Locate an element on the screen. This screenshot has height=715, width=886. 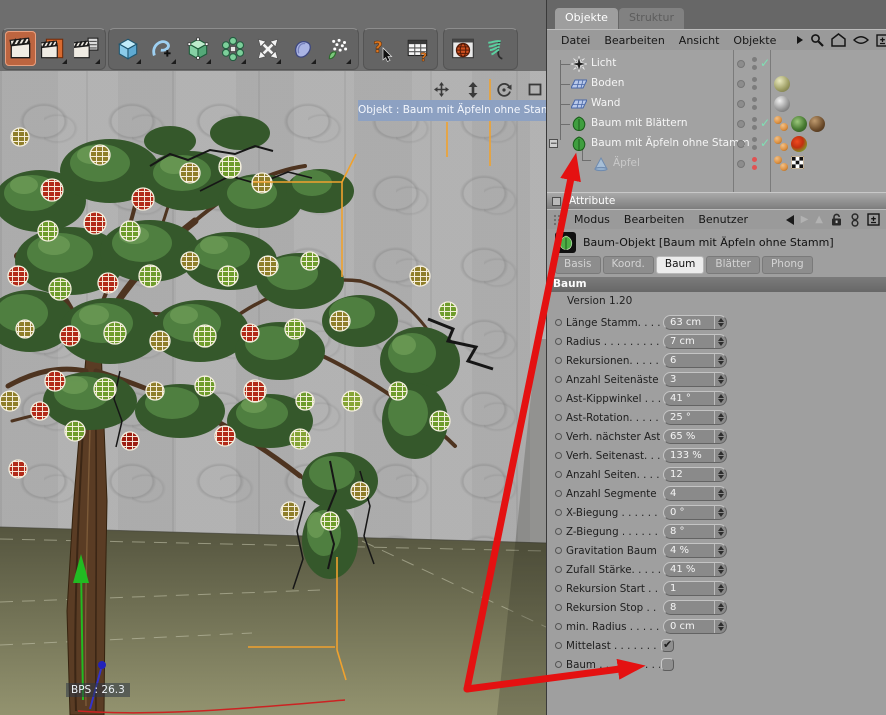
up-arrow-icon: ▲ is located at coordinates (819, 219).